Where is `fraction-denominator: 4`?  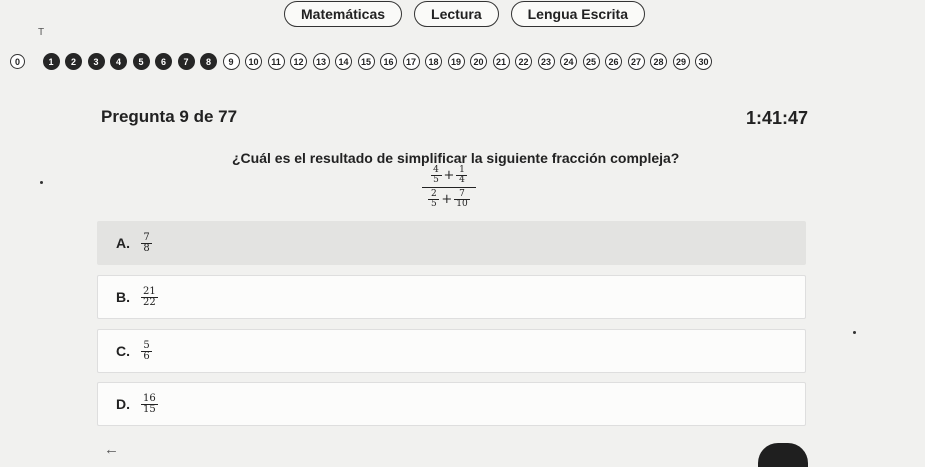
fraction-denominator: 4 is located at coordinates (462, 180).